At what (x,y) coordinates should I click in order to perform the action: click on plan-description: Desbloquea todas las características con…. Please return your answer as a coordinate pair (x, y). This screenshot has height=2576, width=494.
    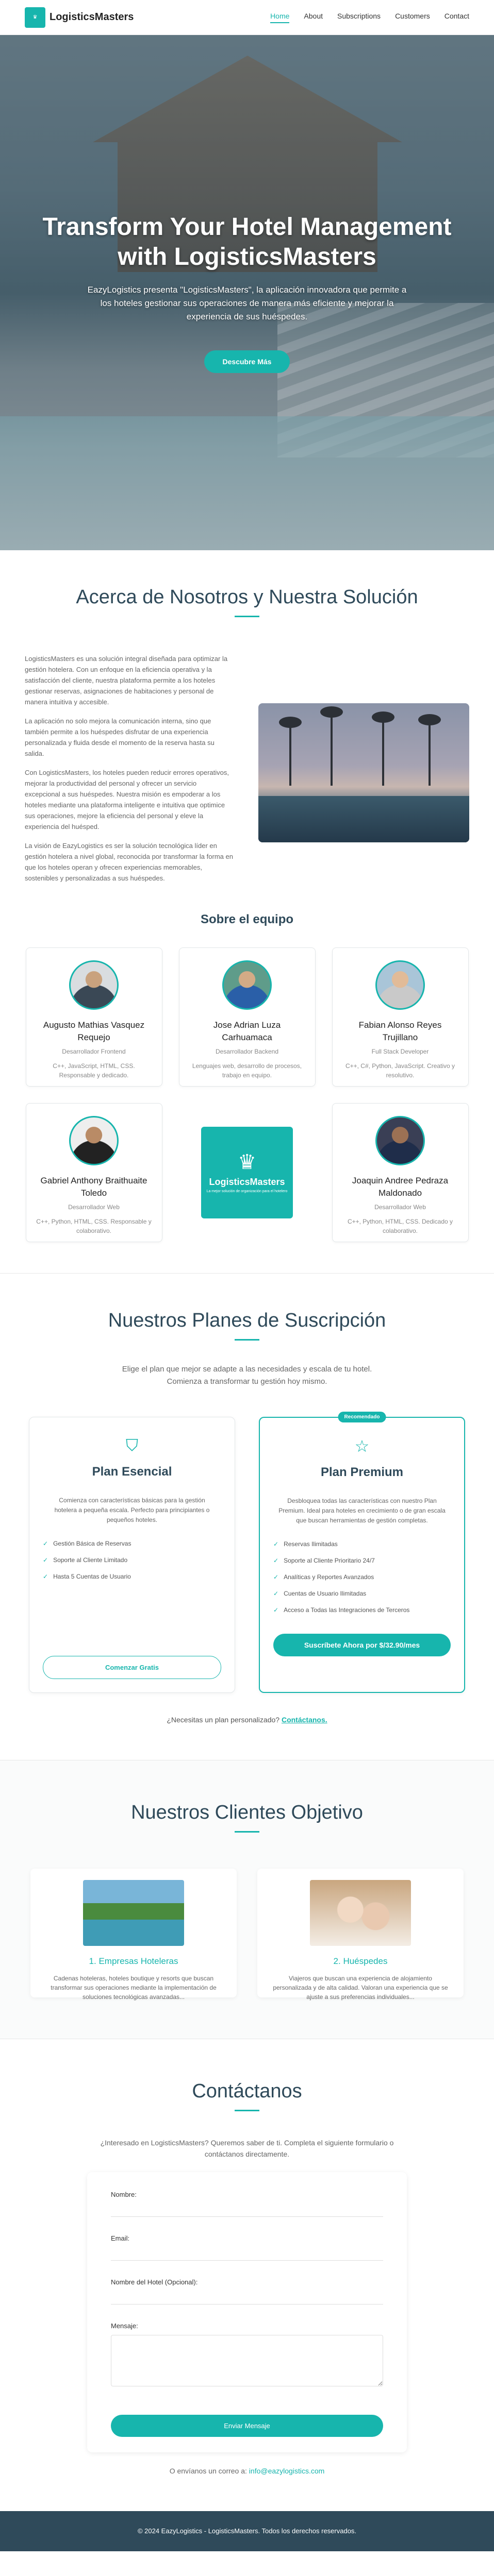
    Looking at the image, I should click on (362, 1510).